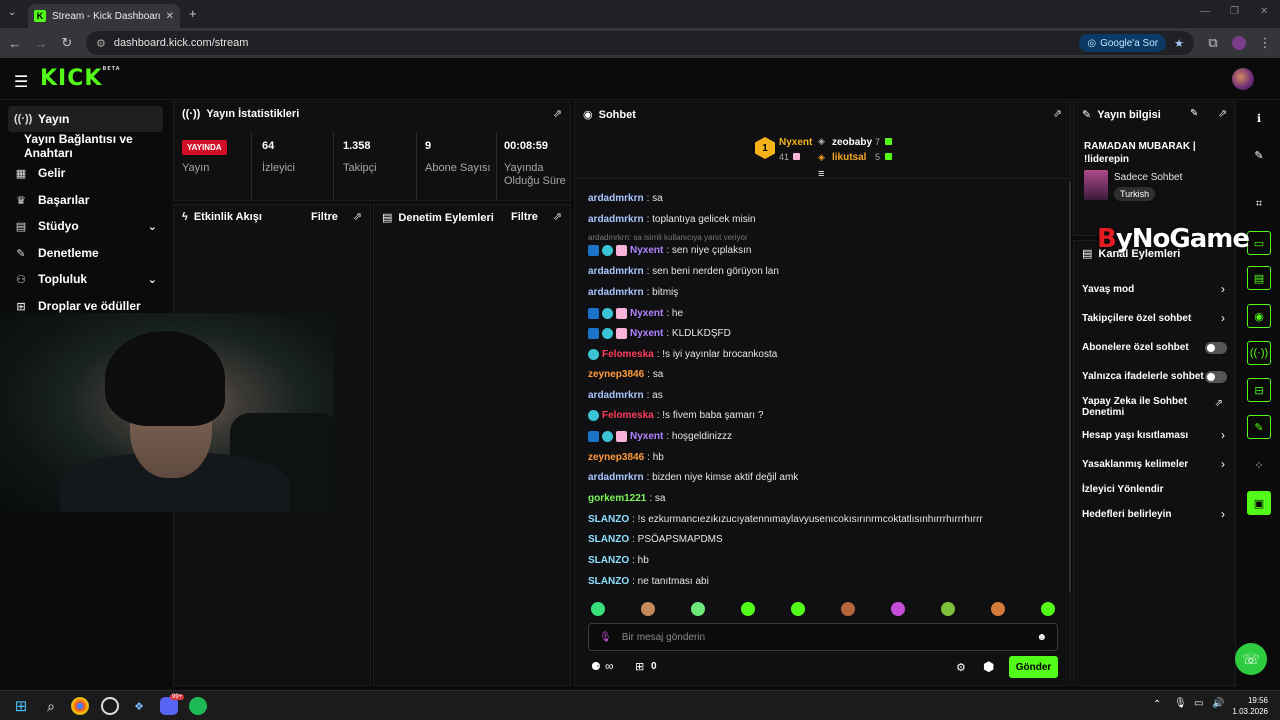 Image resolution: width=1280 pixels, height=720 pixels. I want to click on chat-username: zeynep3846, so click(616, 374).